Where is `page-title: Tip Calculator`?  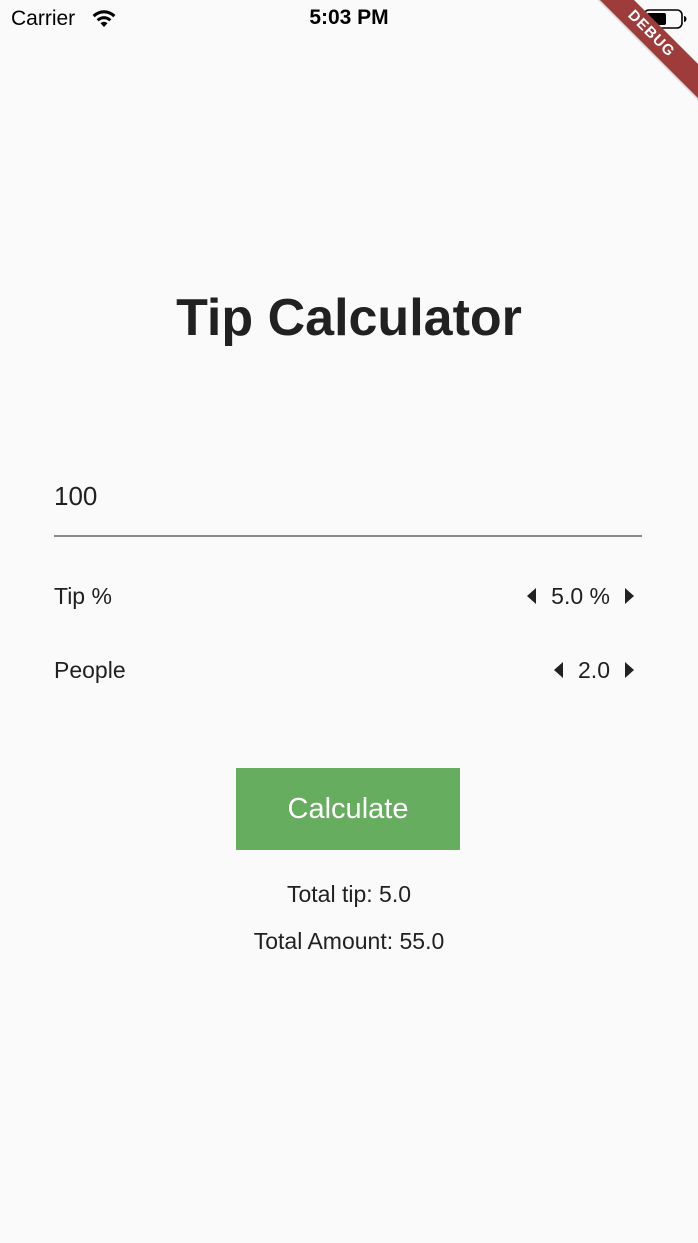 page-title: Tip Calculator is located at coordinates (349, 318).